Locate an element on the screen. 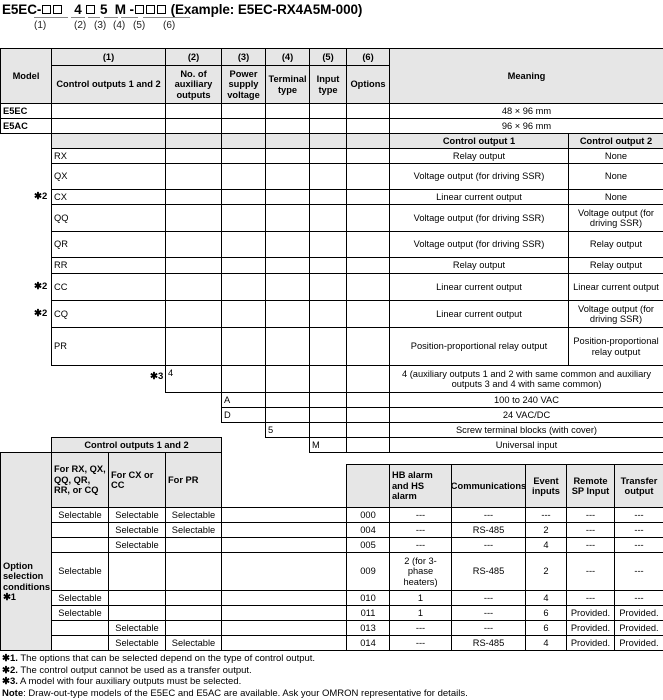  condition-header: For CX or CC is located at coordinates (137, 480).